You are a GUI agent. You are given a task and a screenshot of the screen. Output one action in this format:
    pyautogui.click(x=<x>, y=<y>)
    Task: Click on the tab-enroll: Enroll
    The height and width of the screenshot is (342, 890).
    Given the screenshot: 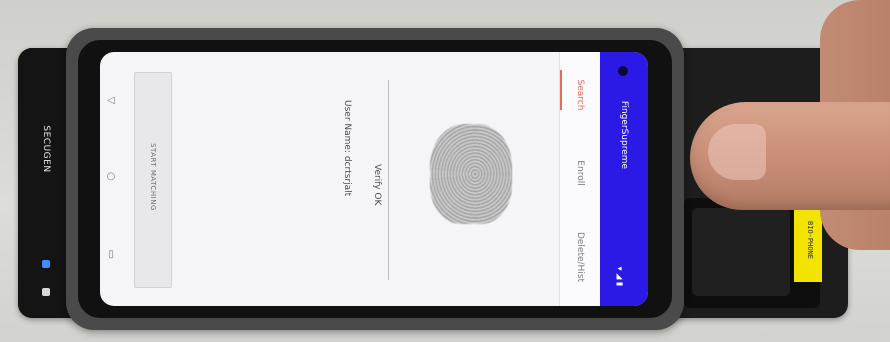 What is the action you would take?
    pyautogui.click(x=580, y=173)
    